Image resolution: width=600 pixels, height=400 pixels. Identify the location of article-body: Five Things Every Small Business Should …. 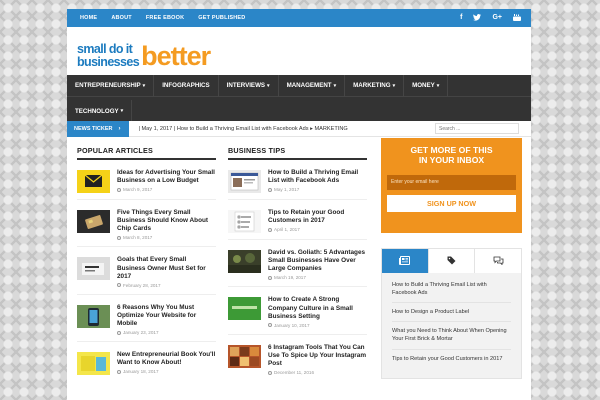
(166, 224).